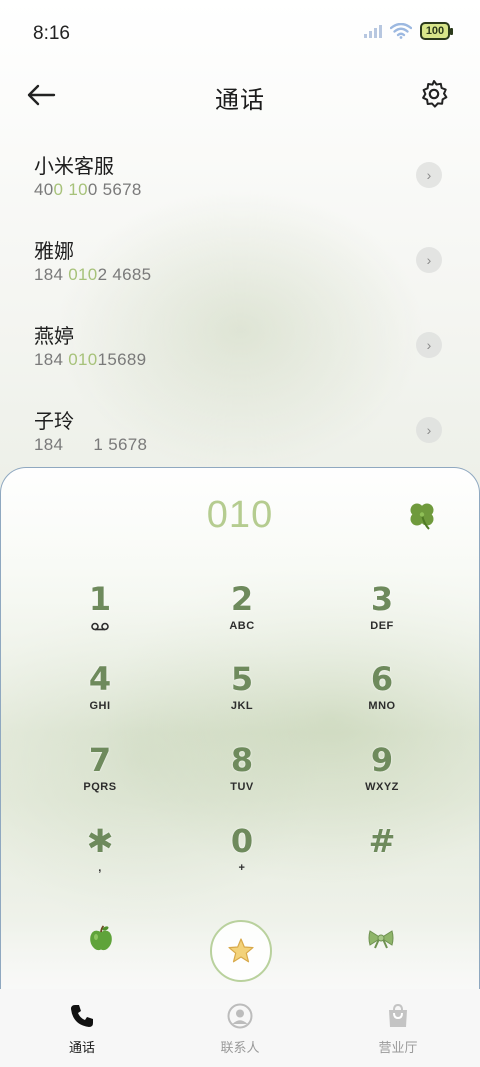  What do you see at coordinates (88, 189) in the screenshot?
I see `contact-number: 400 100 5678` at bounding box center [88, 189].